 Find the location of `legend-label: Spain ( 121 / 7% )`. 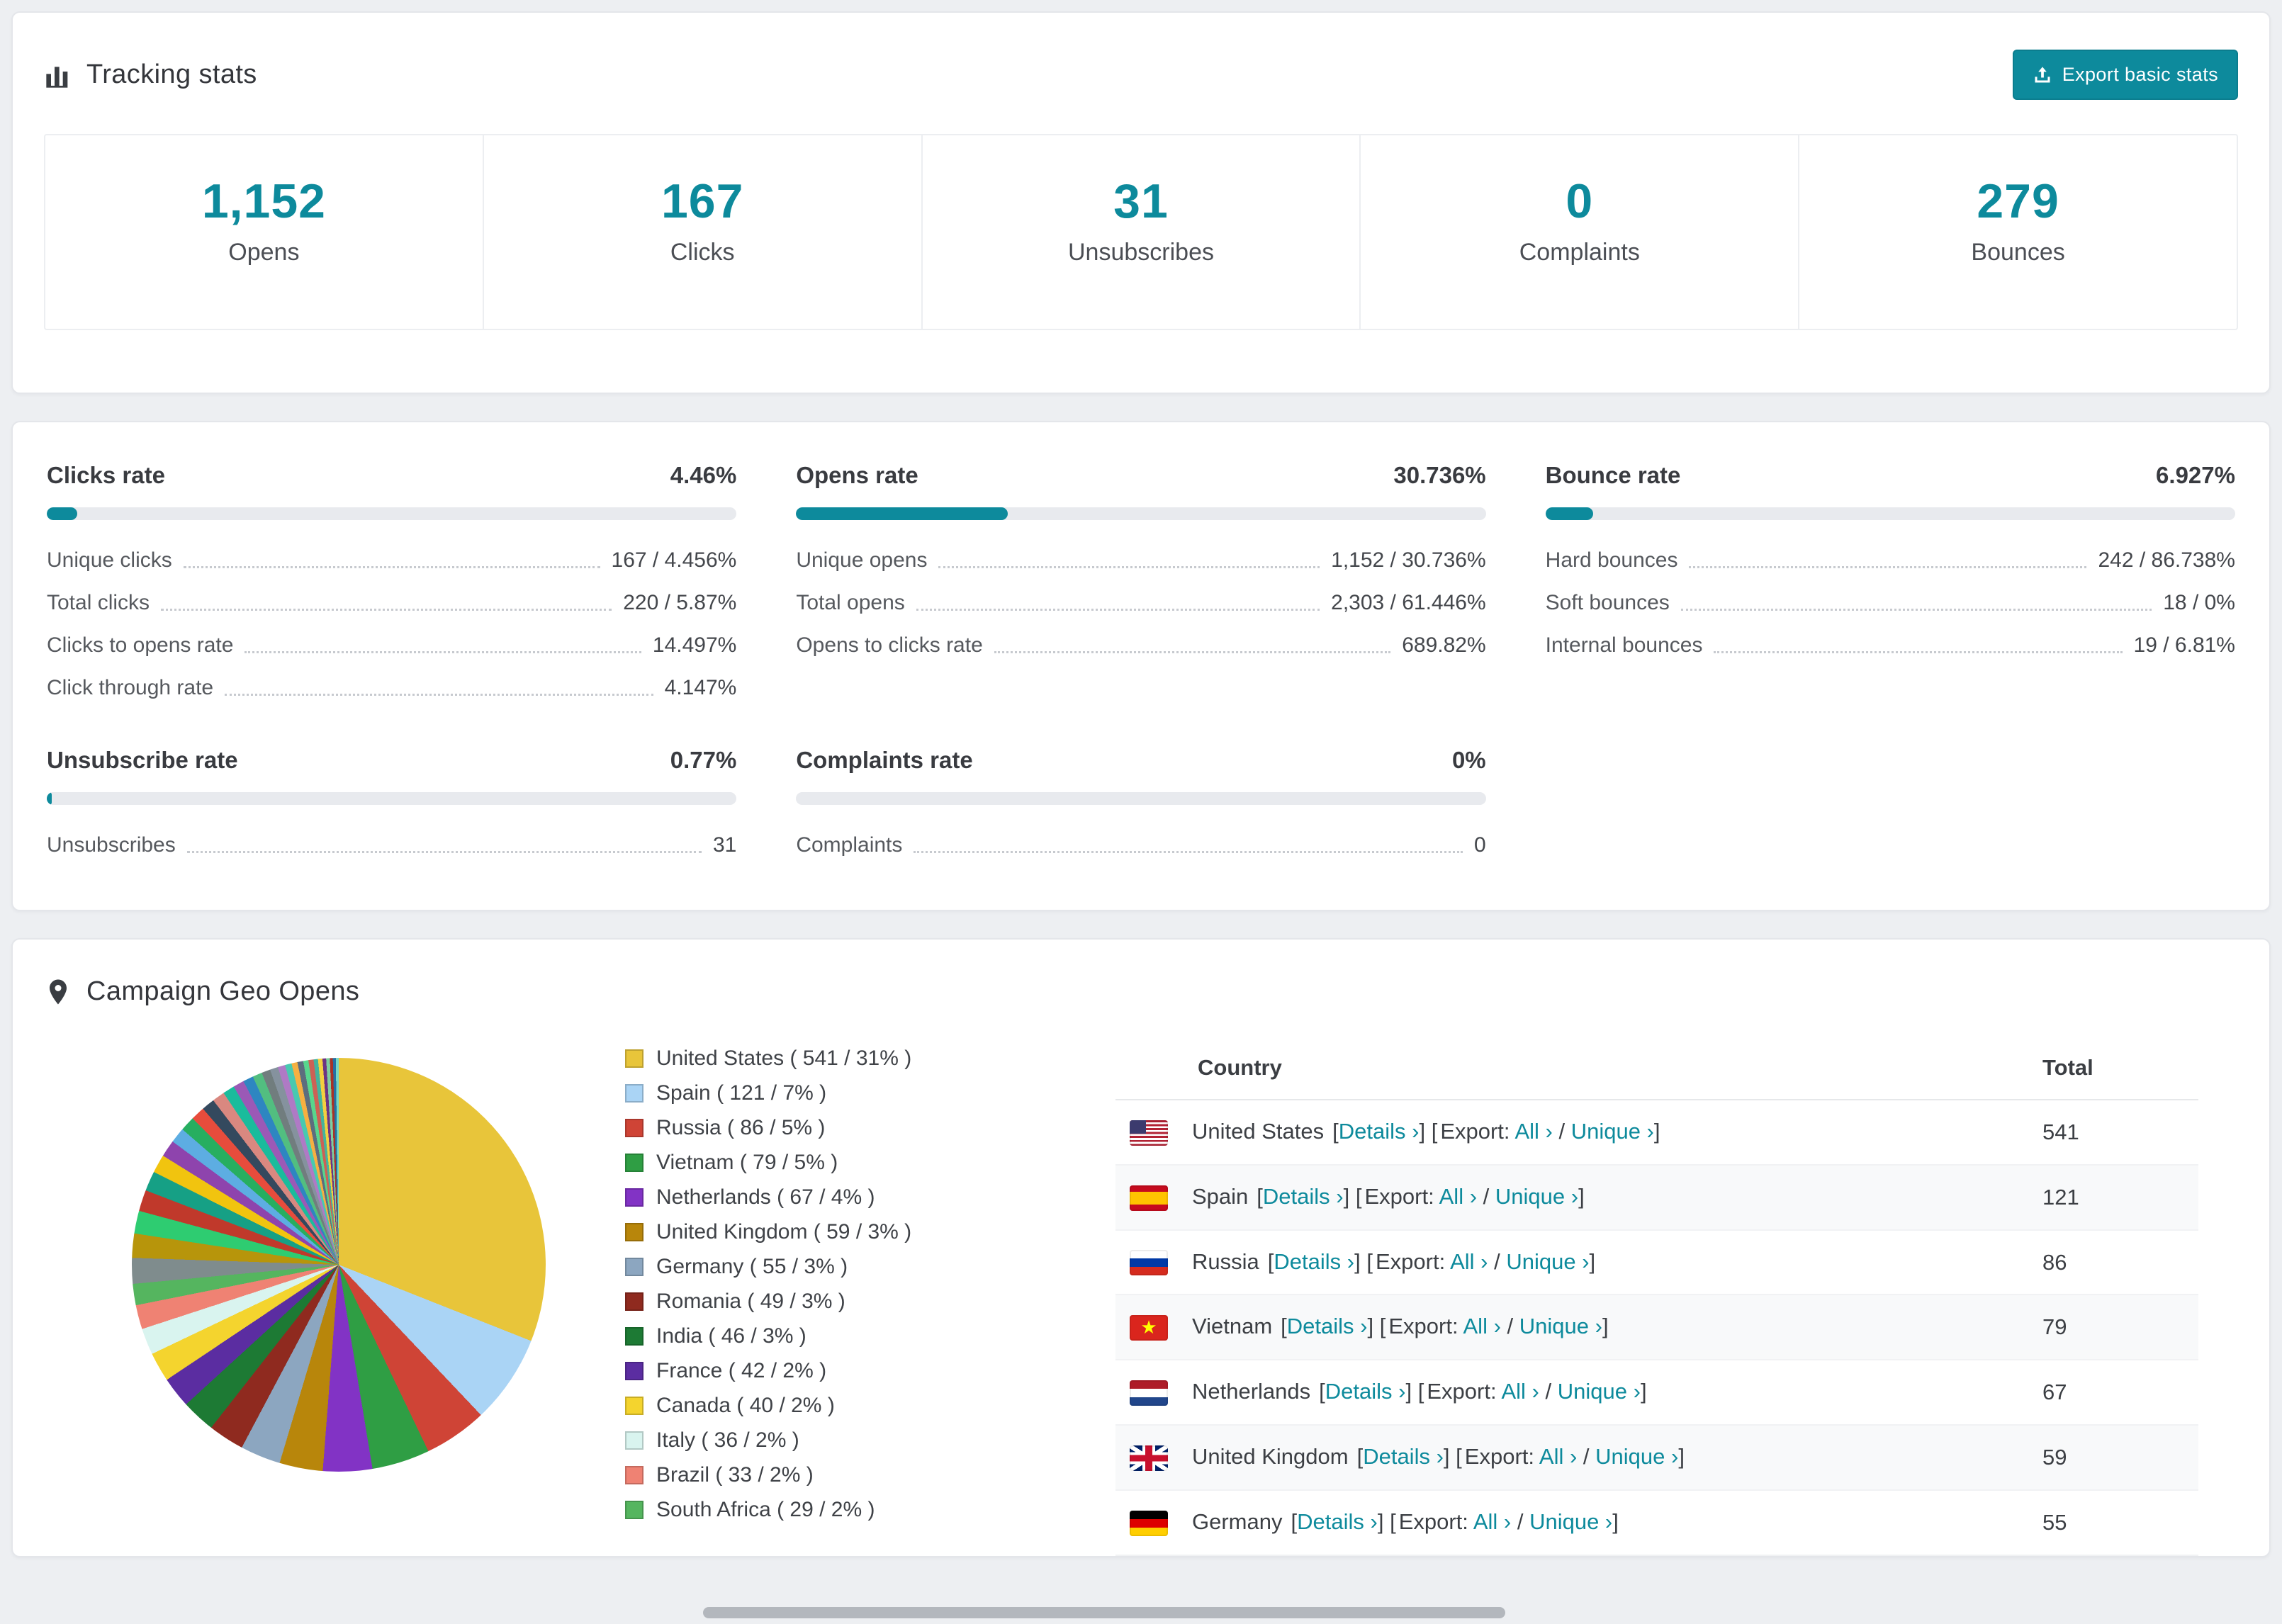

legend-label: Spain ( 121 / 7% ) is located at coordinates (742, 1093).